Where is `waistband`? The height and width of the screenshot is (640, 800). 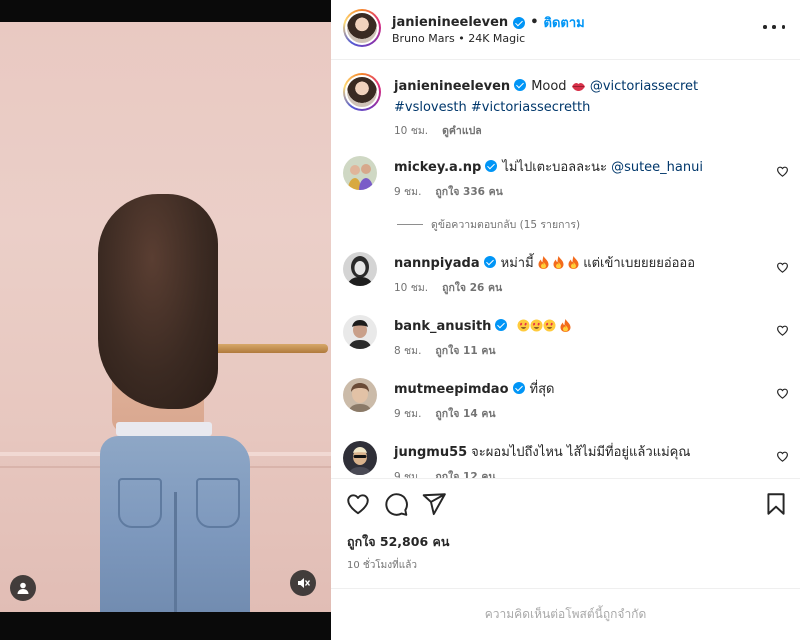 waistband is located at coordinates (164, 429).